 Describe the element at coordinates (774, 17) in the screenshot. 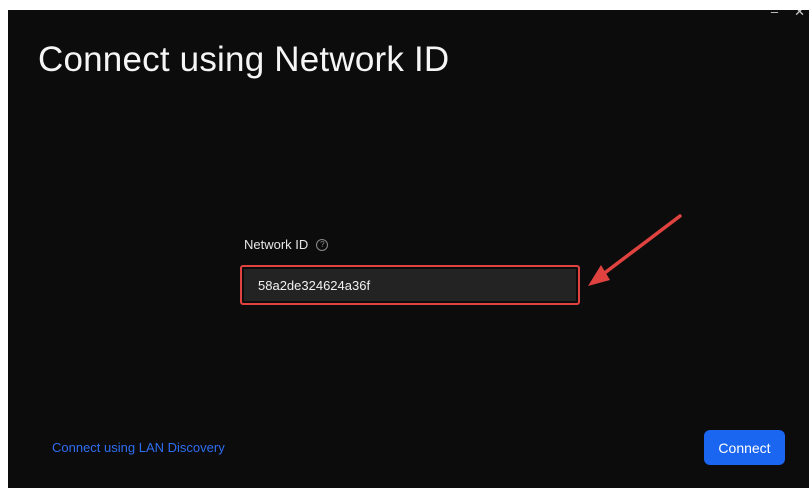

I see `minimize-icon: –` at that location.